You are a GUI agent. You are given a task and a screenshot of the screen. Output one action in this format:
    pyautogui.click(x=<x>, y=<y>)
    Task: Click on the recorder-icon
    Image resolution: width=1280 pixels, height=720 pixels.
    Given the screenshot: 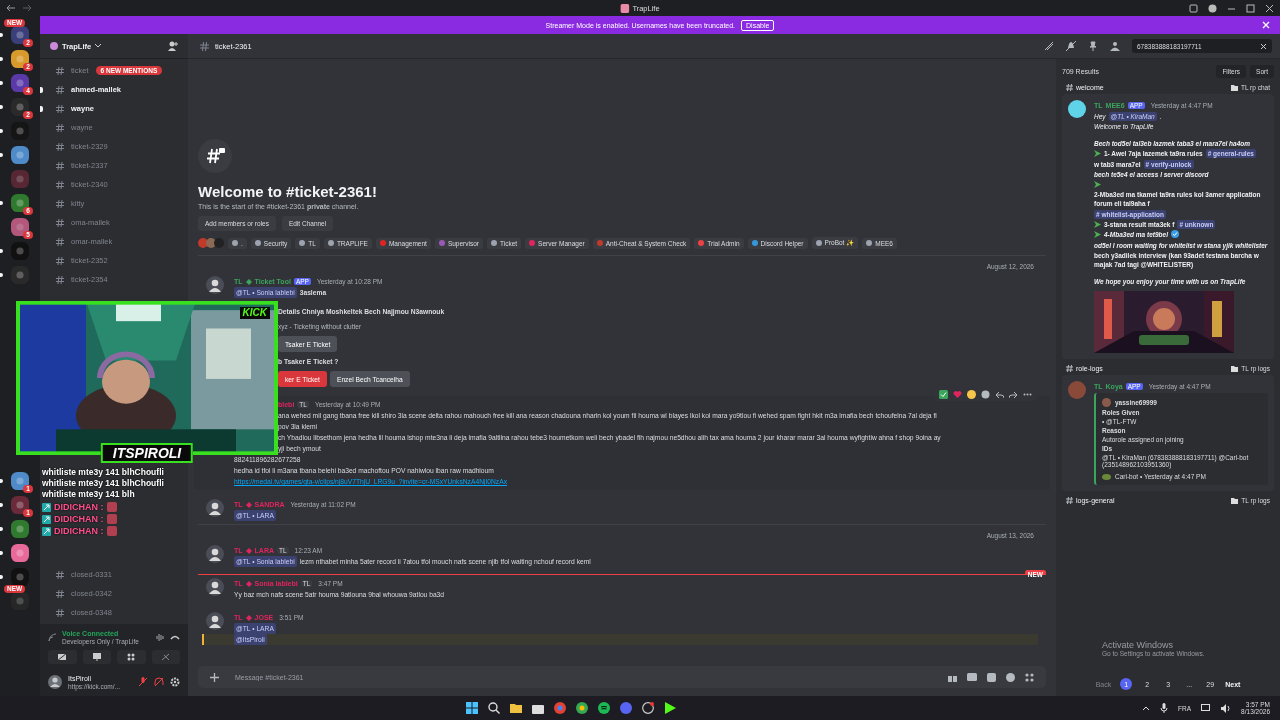 What is the action you would take?
    pyautogui.click(x=648, y=708)
    